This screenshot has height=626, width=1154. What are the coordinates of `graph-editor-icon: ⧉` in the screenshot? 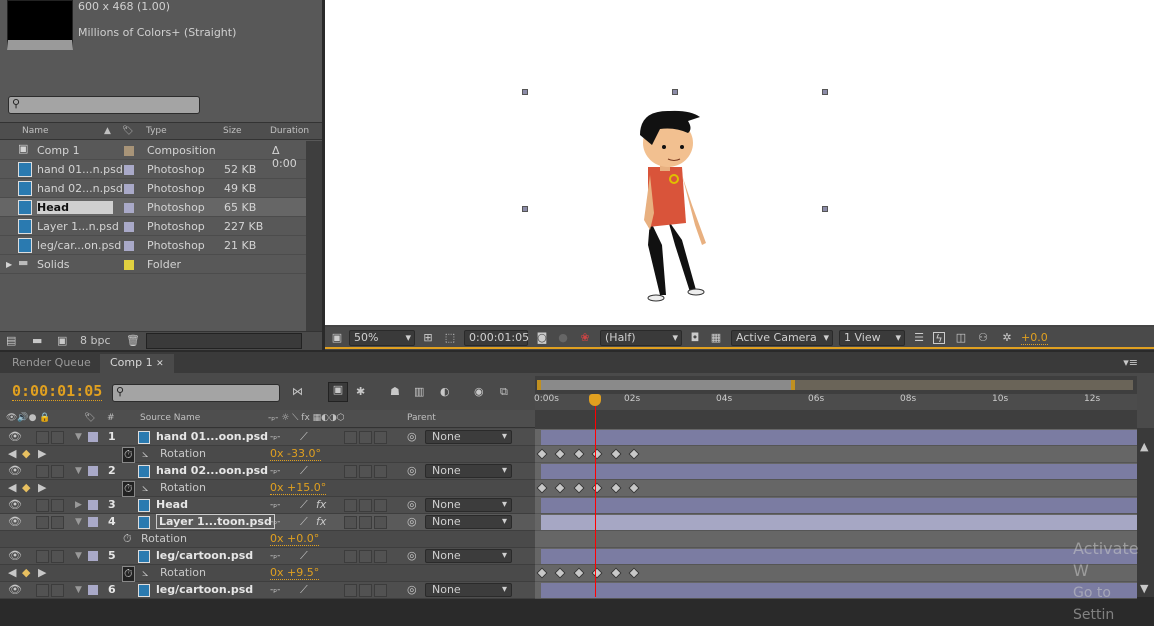 It's located at (504, 392).